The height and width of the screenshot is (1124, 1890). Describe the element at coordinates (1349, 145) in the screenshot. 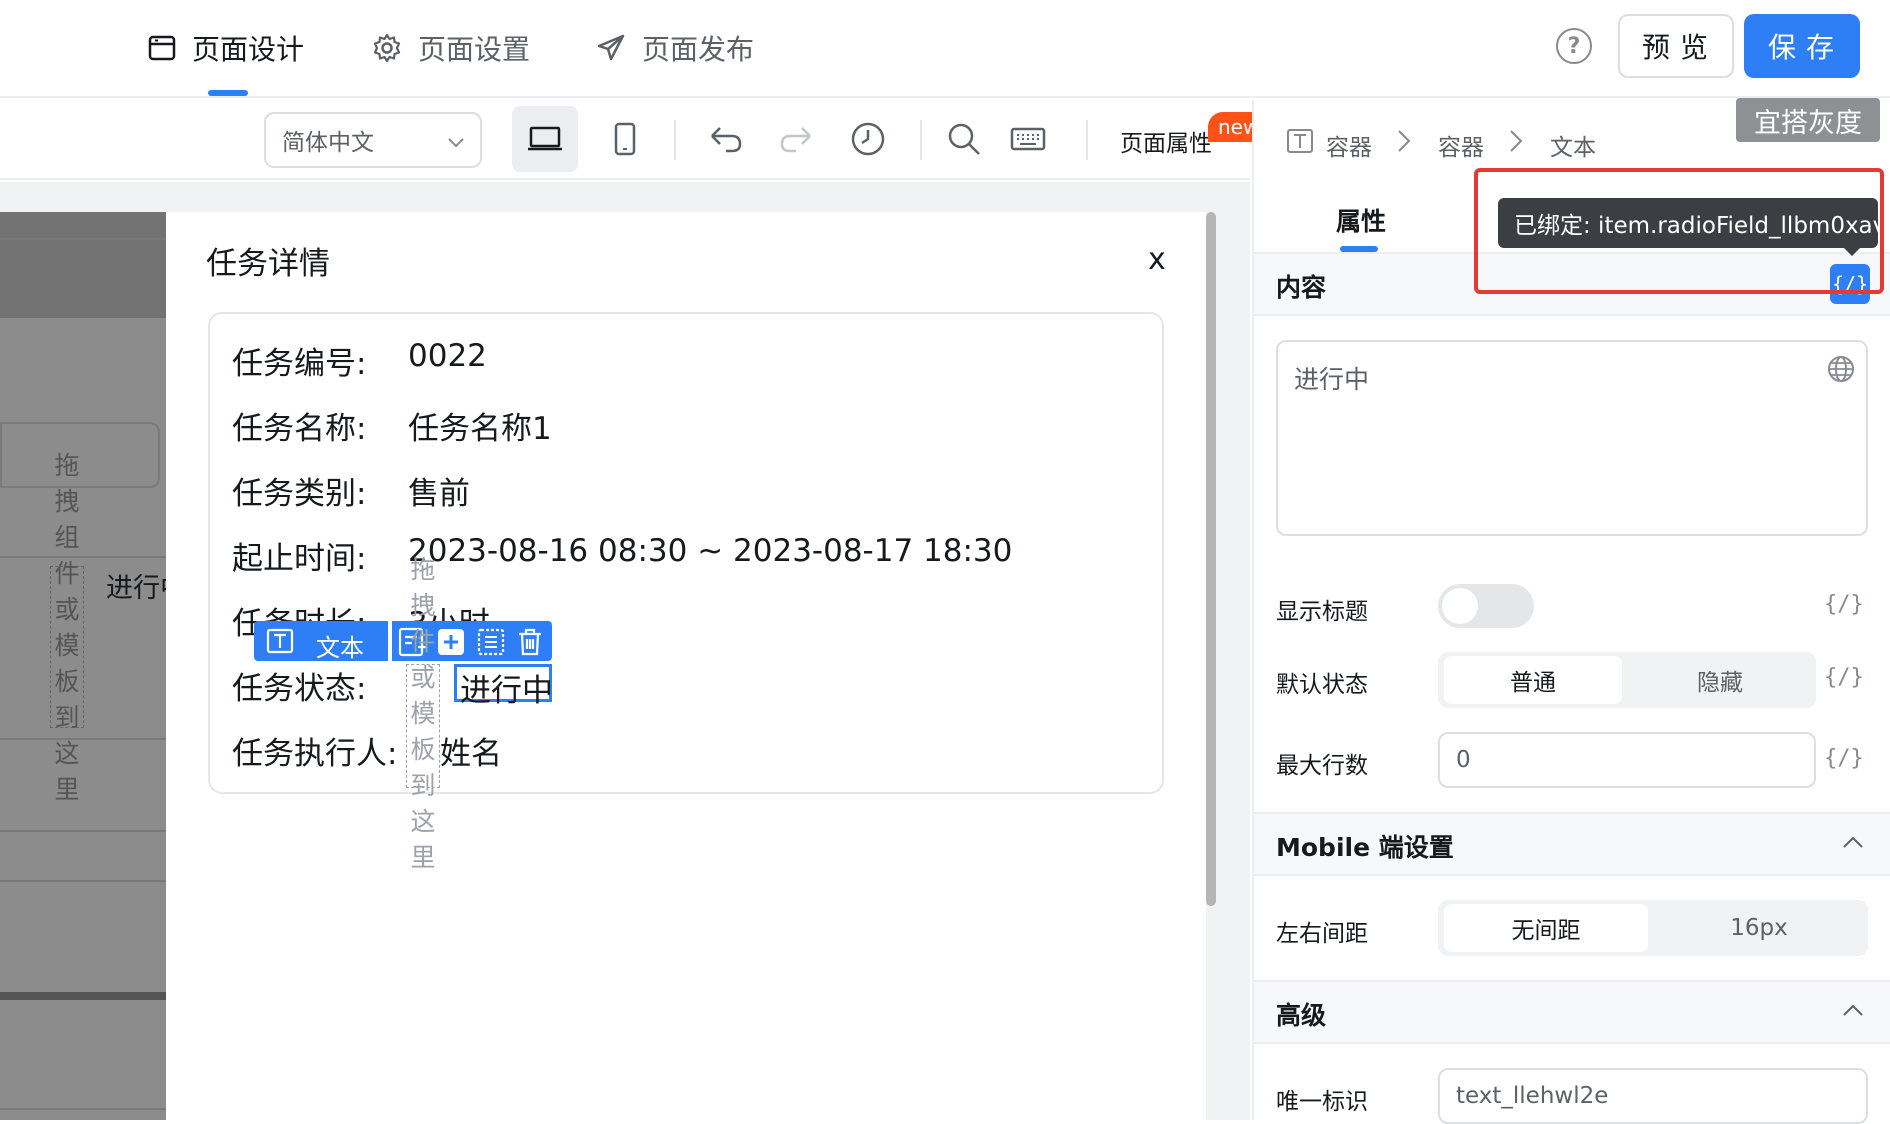

I see `breadcrumb-container-1: 容器` at that location.